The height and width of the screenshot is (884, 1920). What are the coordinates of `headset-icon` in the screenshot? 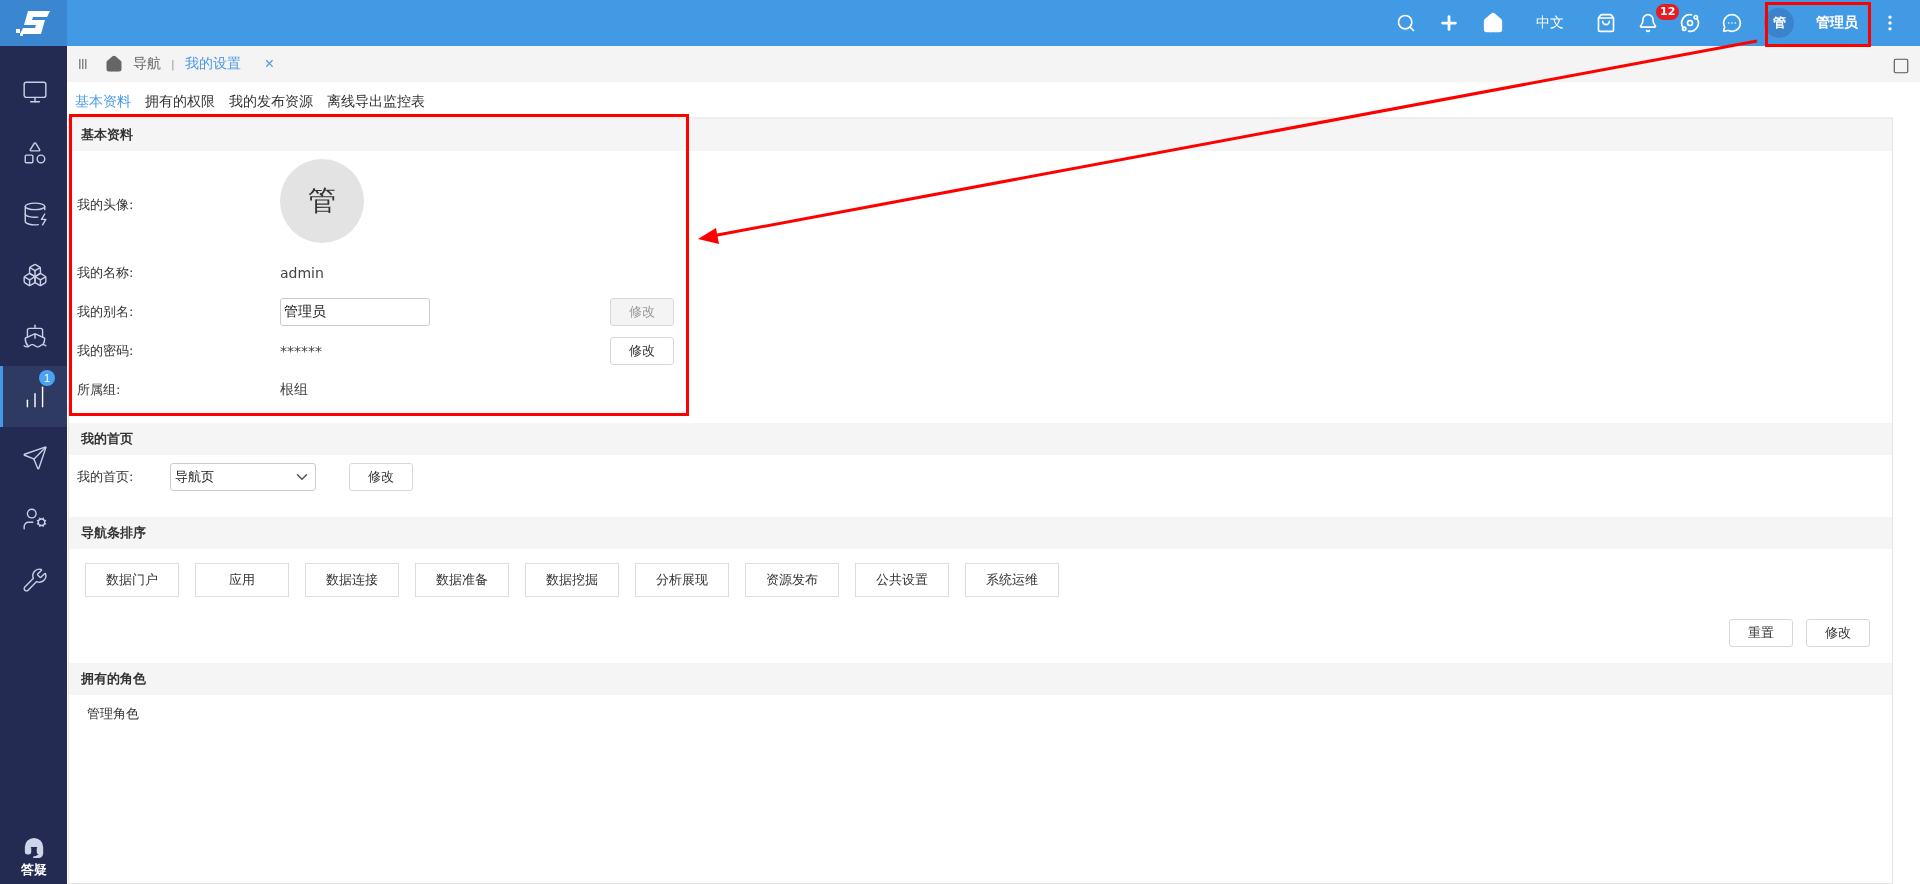 It's located at (33, 848).